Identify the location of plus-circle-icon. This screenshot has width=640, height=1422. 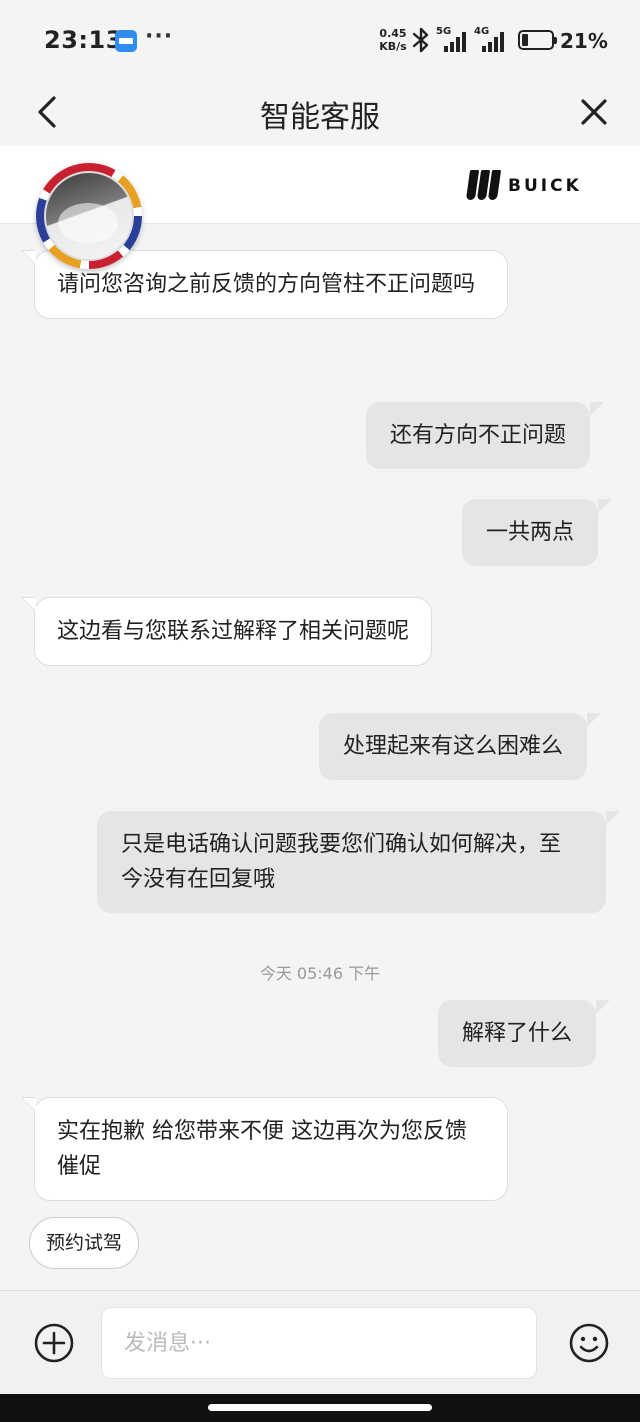
(54, 1343).